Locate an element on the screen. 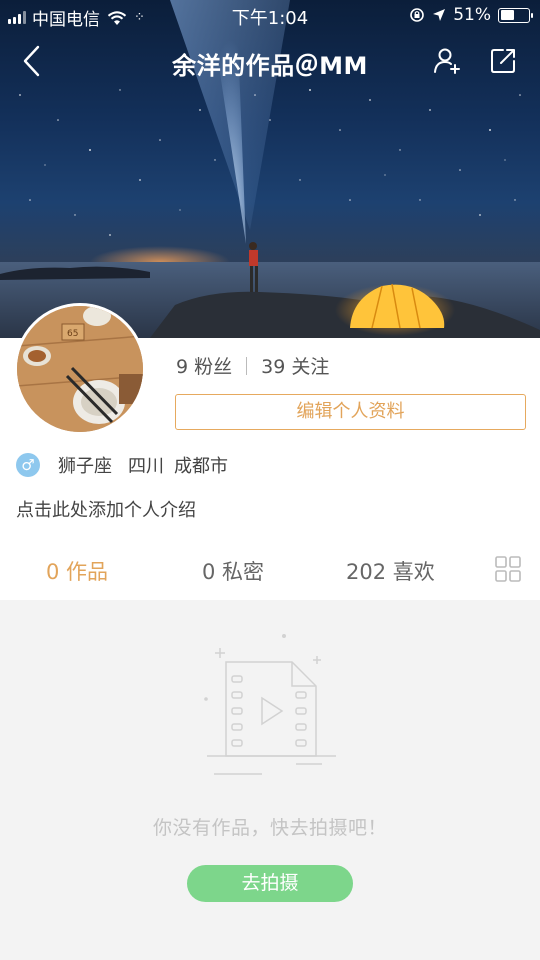 Image resolution: width=540 pixels, height=960 pixels. city-label: 成都市 is located at coordinates (201, 466).